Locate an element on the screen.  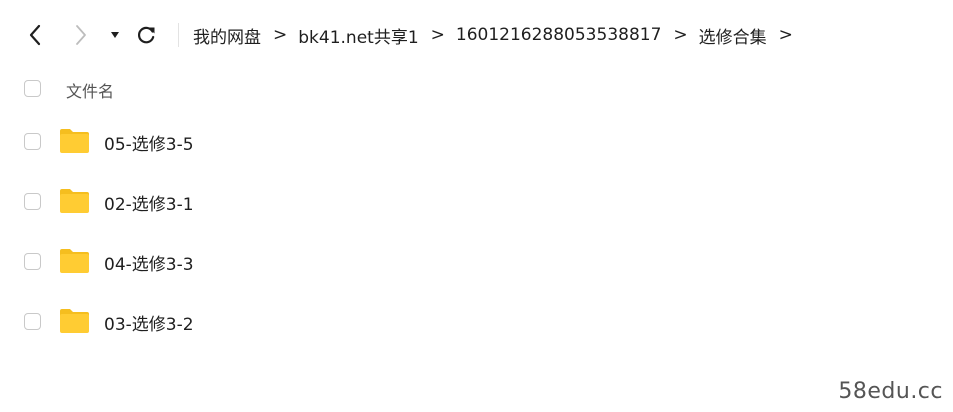
column-header-filename: 文件名 is located at coordinates (90, 90).